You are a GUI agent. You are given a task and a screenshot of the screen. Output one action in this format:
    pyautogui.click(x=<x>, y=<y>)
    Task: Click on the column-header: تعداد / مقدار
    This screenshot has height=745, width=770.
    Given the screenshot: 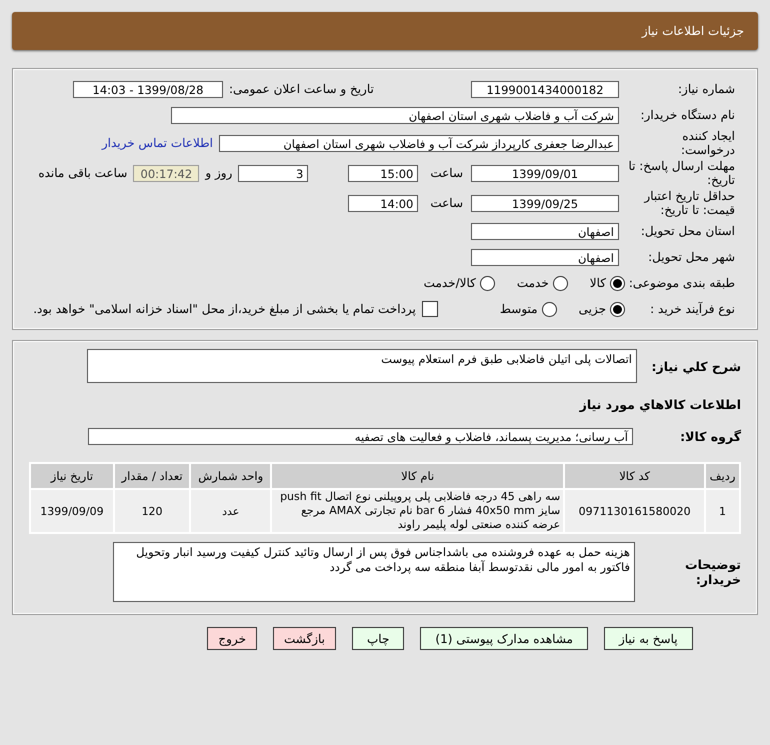 What is the action you would take?
    pyautogui.click(x=152, y=476)
    